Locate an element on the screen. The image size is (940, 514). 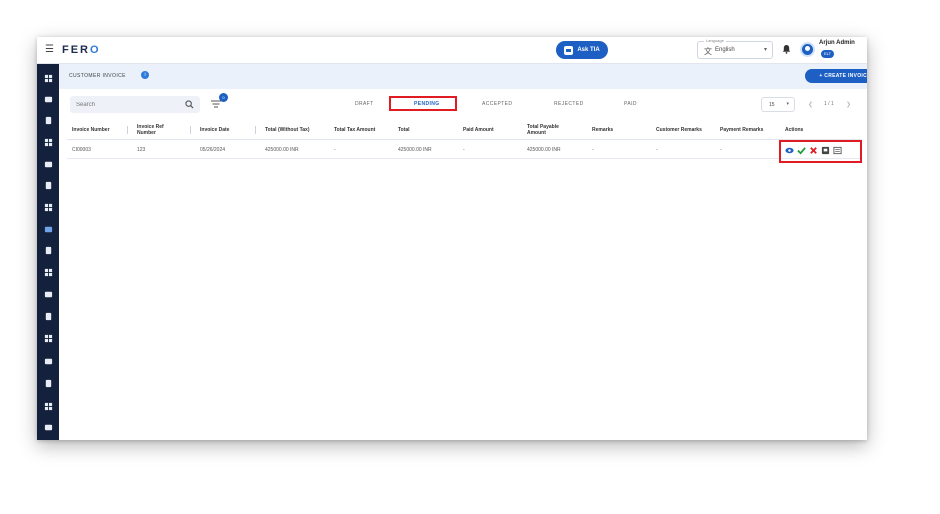
help-icon is located at coordinates (48, 427).